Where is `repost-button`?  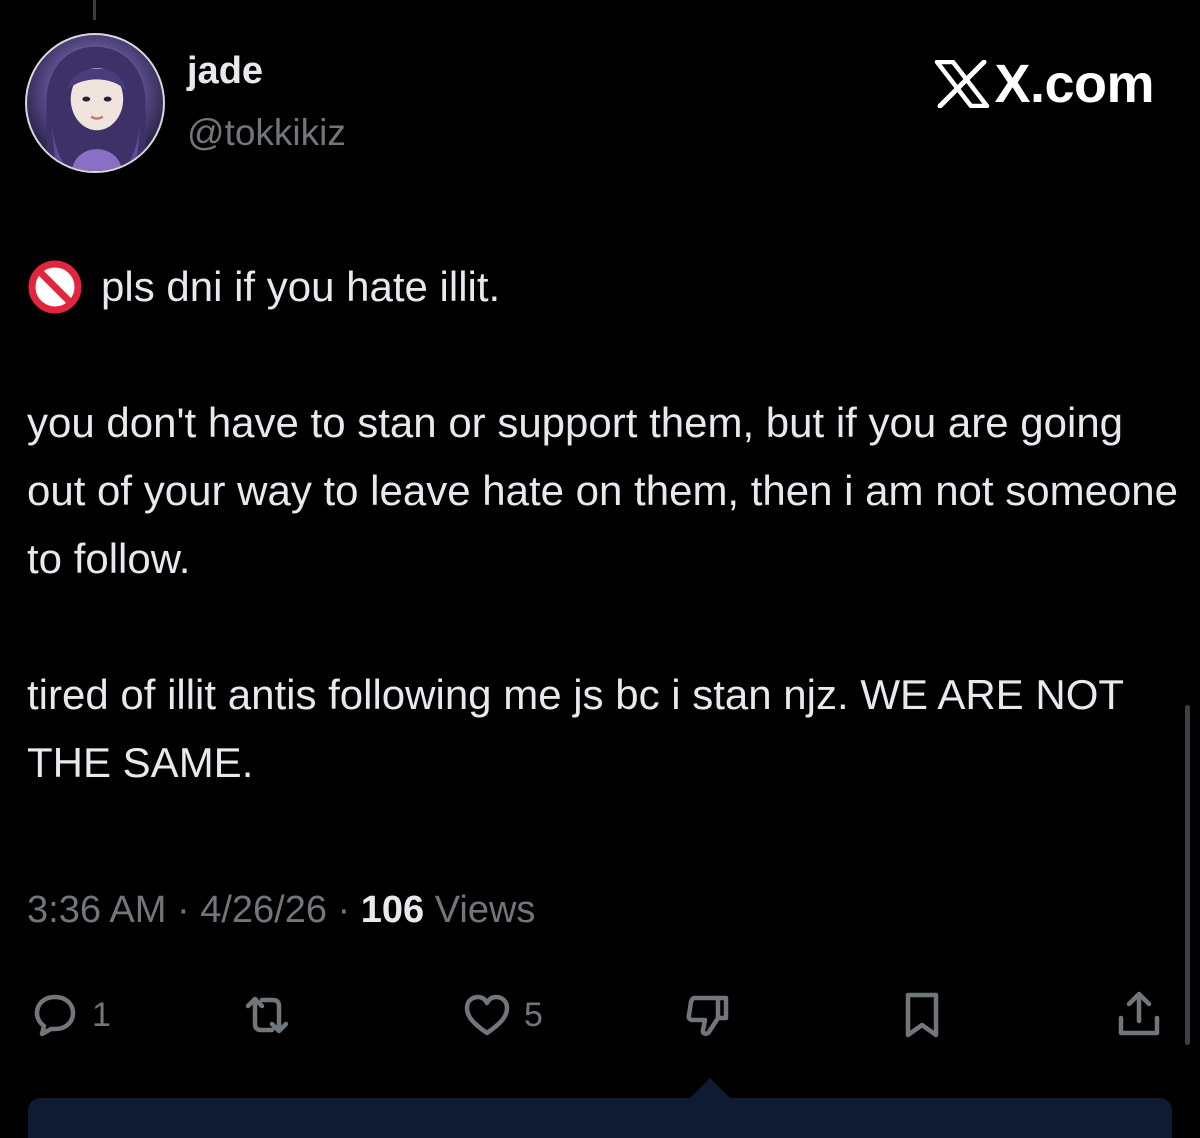 repost-button is located at coordinates (267, 1015).